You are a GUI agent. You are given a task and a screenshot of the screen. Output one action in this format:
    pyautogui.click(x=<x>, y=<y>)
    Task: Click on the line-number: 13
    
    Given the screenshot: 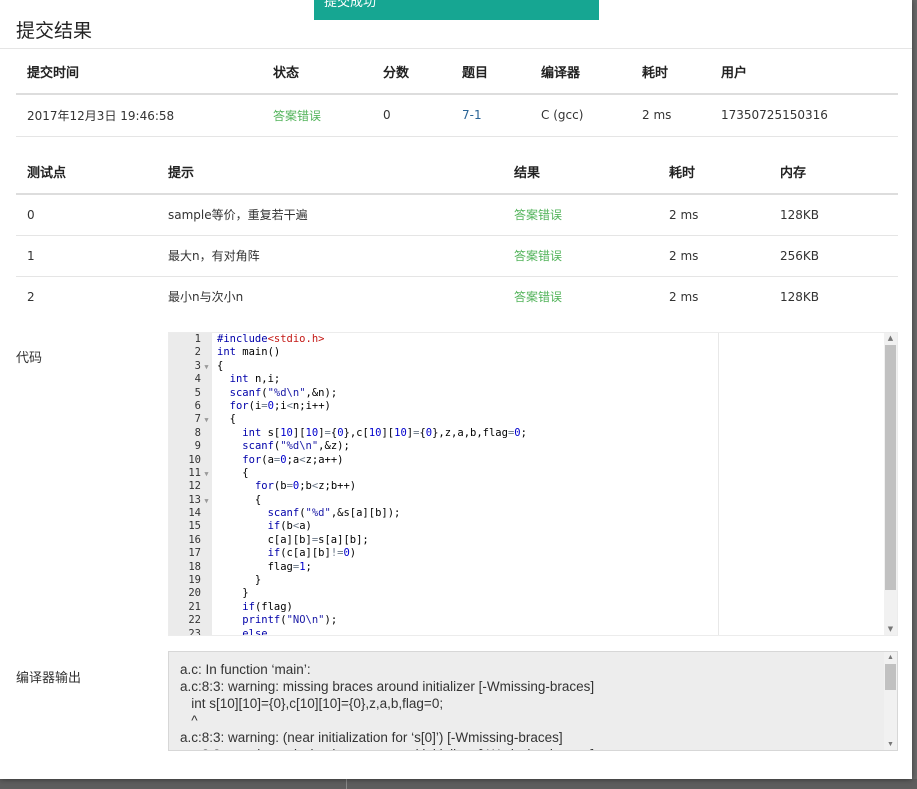 What is the action you would take?
    pyautogui.click(x=194, y=499)
    